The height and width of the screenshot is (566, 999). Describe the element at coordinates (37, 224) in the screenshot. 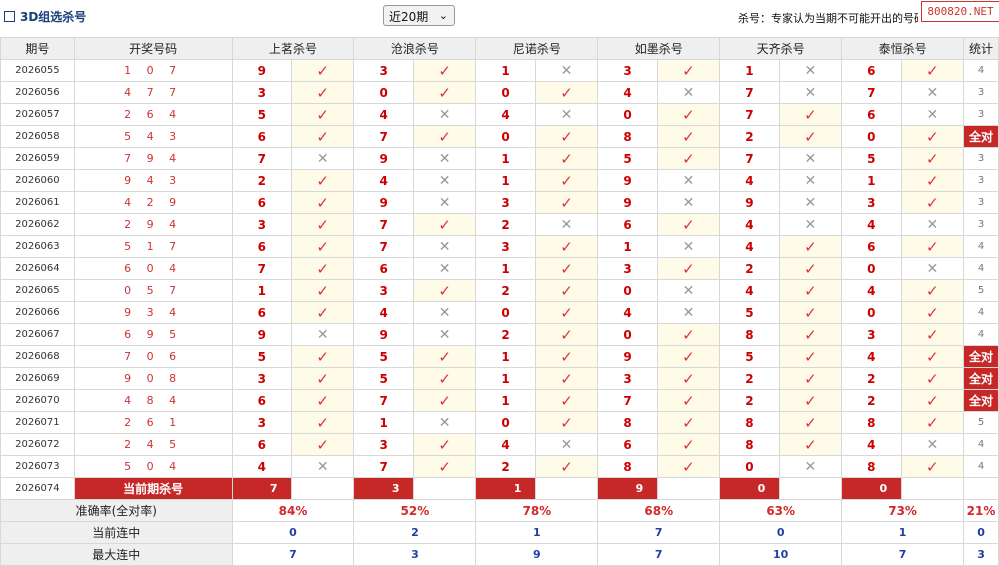

I see `period-cell: 2026062` at that location.